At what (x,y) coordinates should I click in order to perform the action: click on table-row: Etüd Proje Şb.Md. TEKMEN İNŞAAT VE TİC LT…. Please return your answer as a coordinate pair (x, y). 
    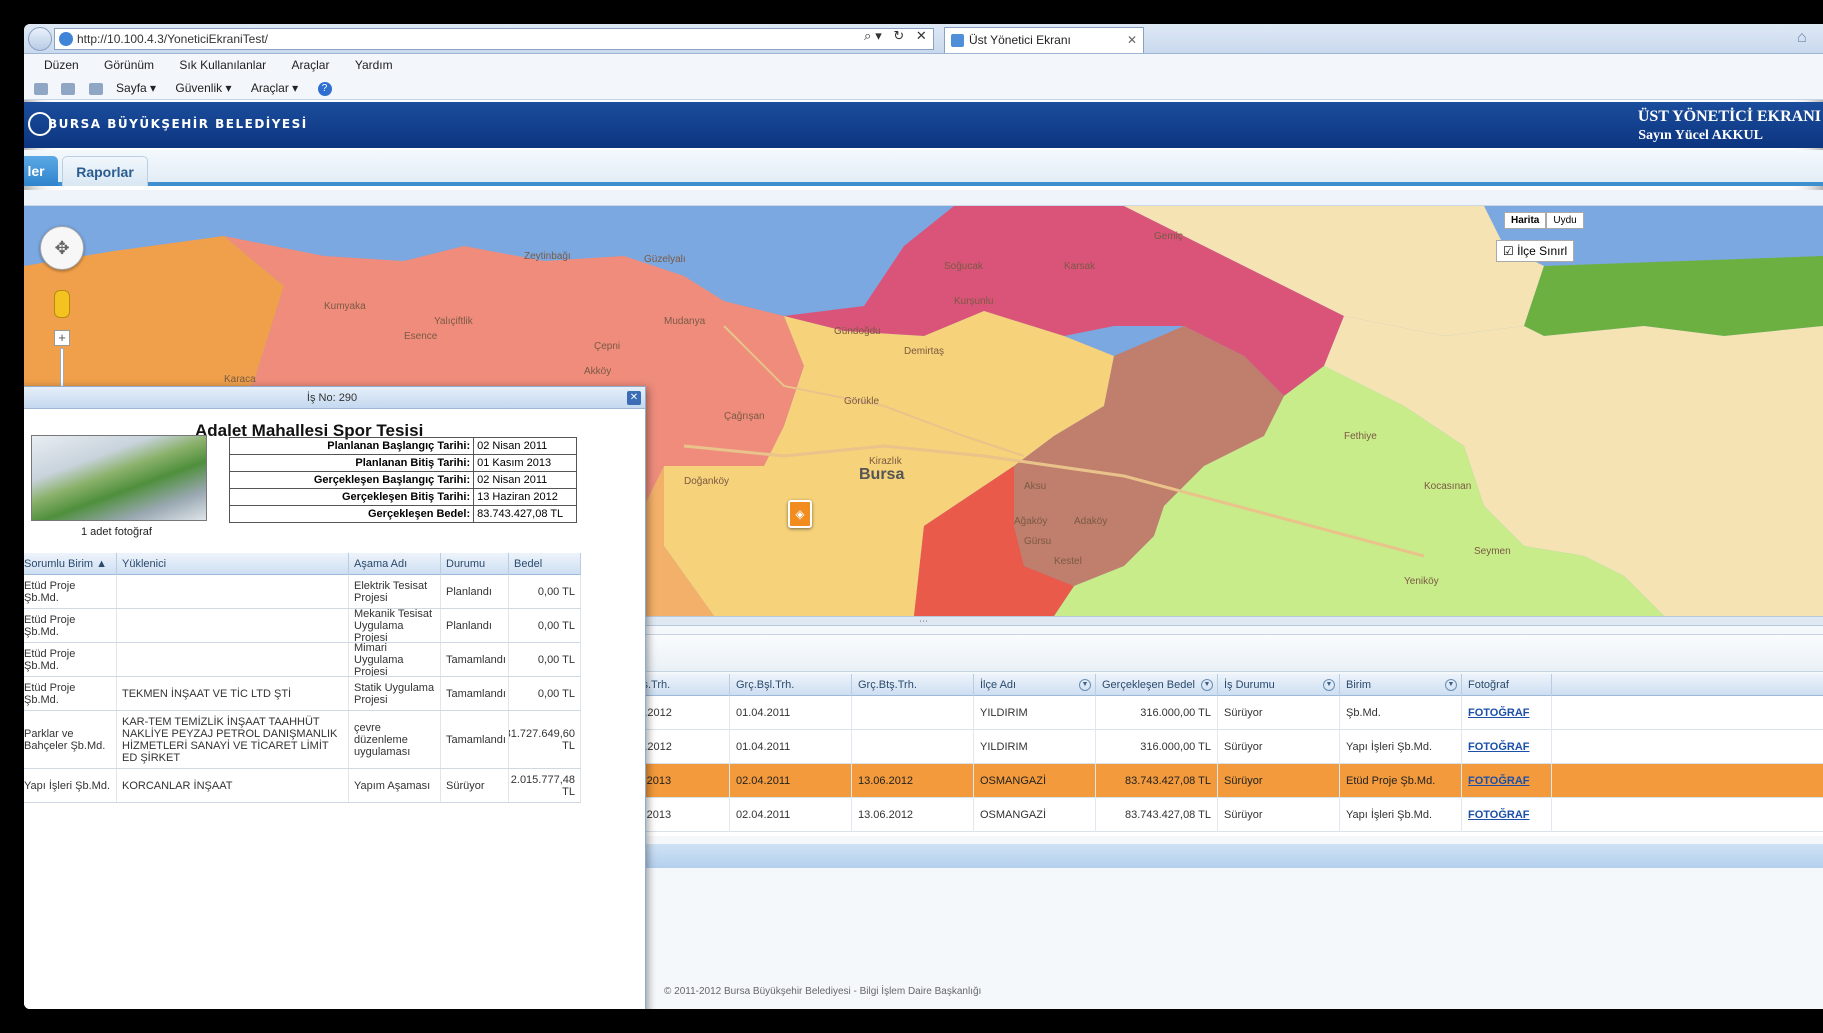
    Looking at the image, I should click on (302, 694).